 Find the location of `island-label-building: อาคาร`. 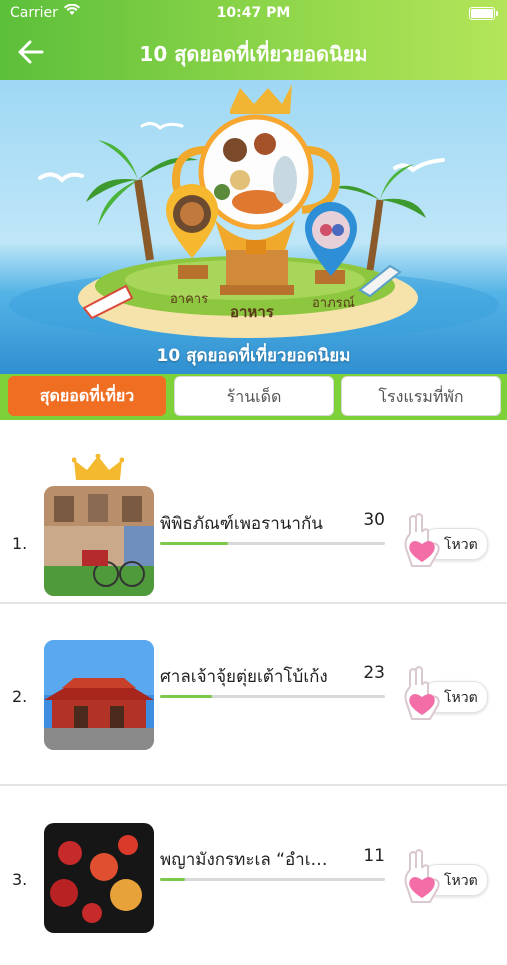

island-label-building: อาคาร is located at coordinates (189, 299).